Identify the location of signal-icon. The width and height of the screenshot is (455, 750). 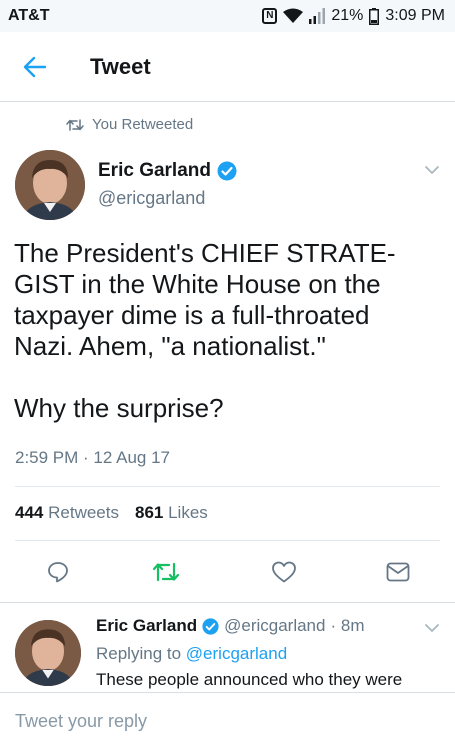
(317, 16).